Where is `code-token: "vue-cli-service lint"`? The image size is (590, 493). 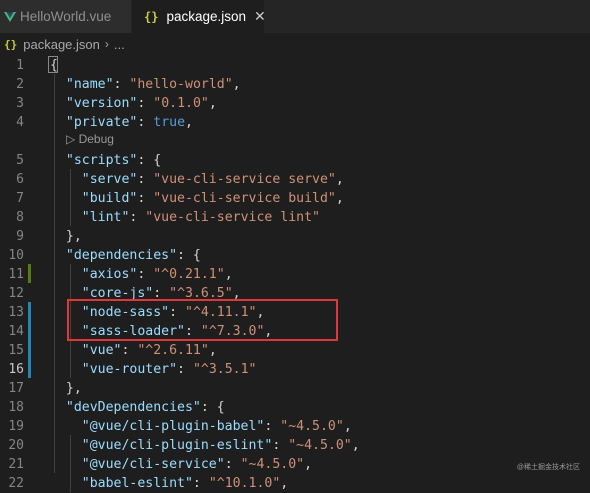
code-token: "vue-cli-service lint" is located at coordinates (232, 217).